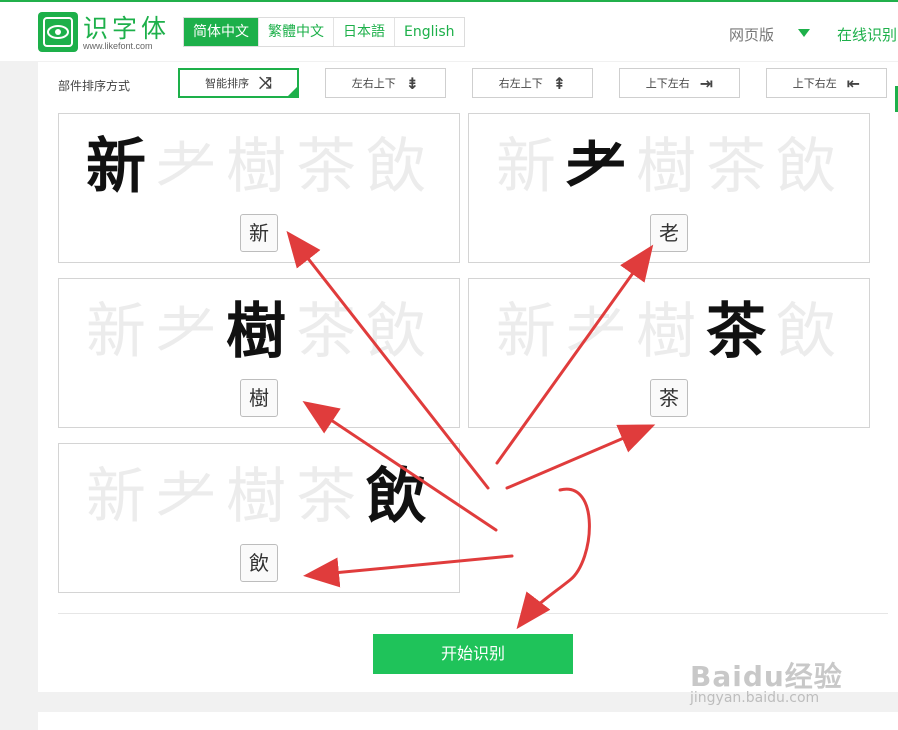 The width and height of the screenshot is (898, 730). What do you see at coordinates (755, 698) in the screenshot?
I see `watermark-url: jingyan.baidu.com` at bounding box center [755, 698].